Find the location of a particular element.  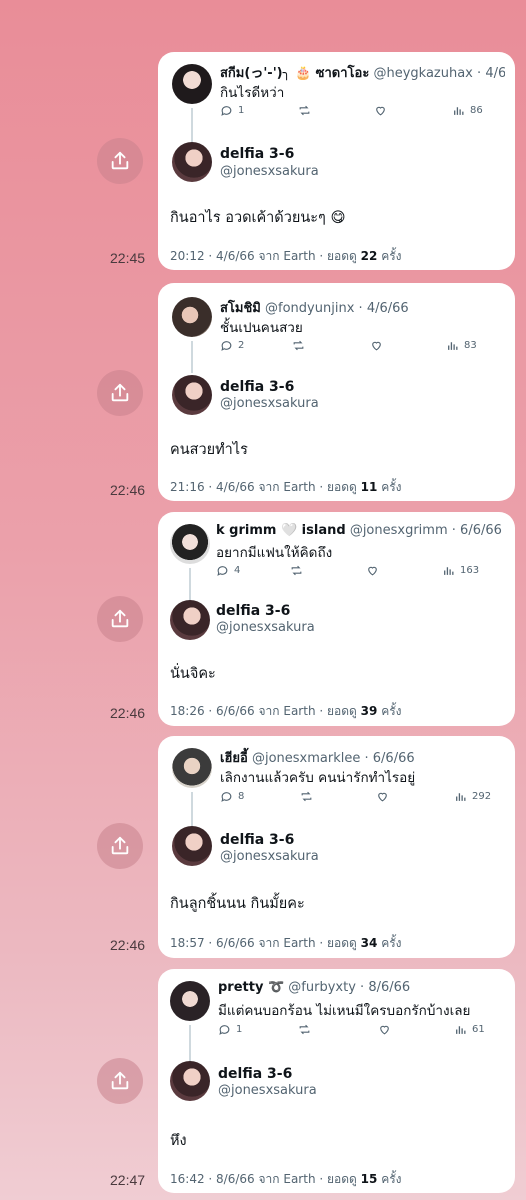

views-action: 83 is located at coordinates (461, 345).